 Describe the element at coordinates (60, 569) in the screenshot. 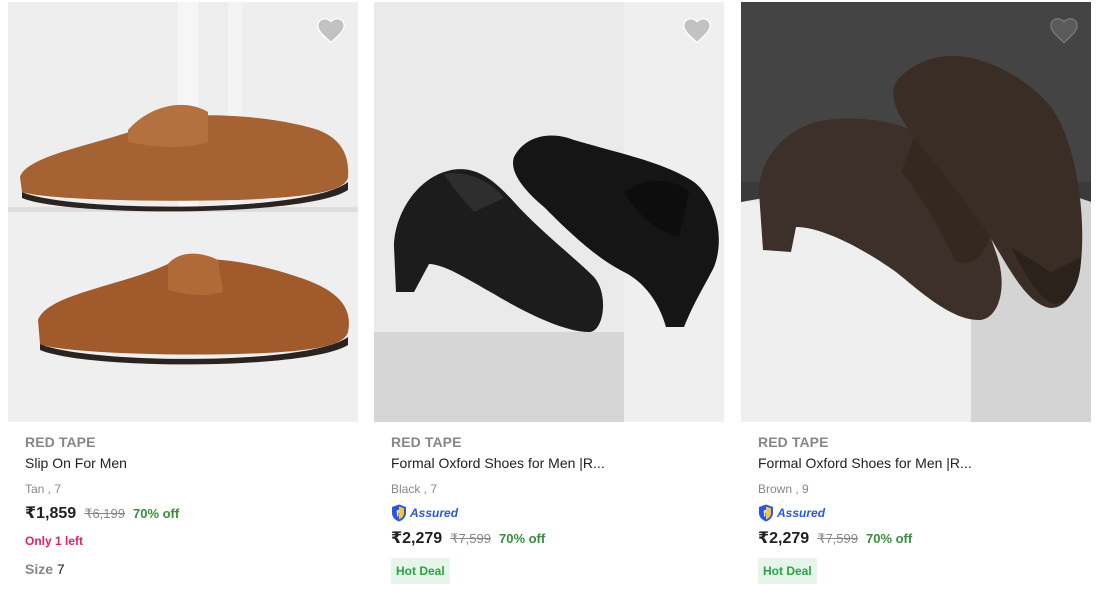

I see `size-value: 7` at that location.